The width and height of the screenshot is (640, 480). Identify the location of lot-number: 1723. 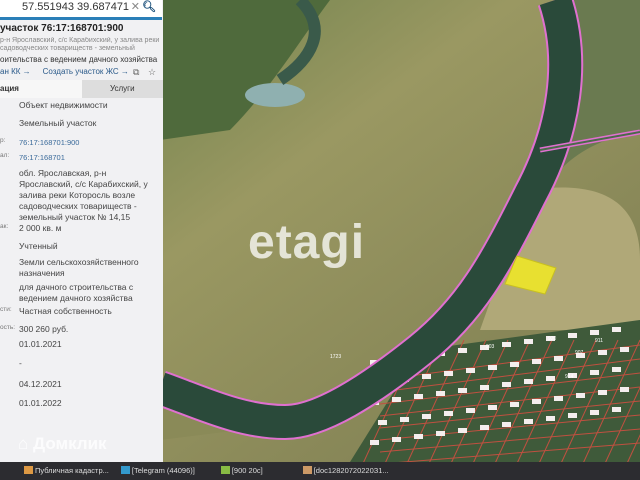
(335, 357).